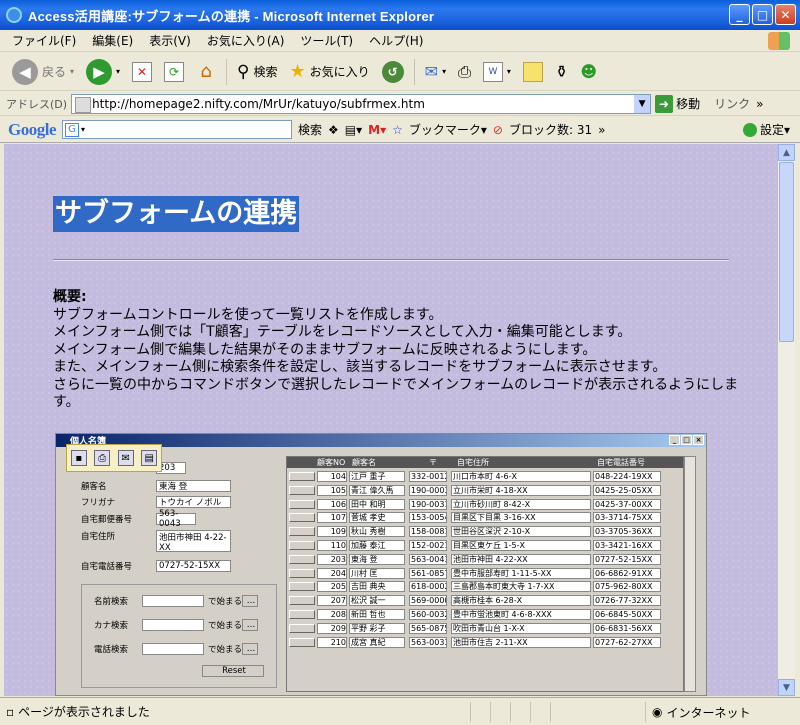 The width and height of the screenshot is (800, 725). What do you see at coordinates (44, 40) in the screenshot?
I see `menu-file: ファイル(F)` at bounding box center [44, 40].